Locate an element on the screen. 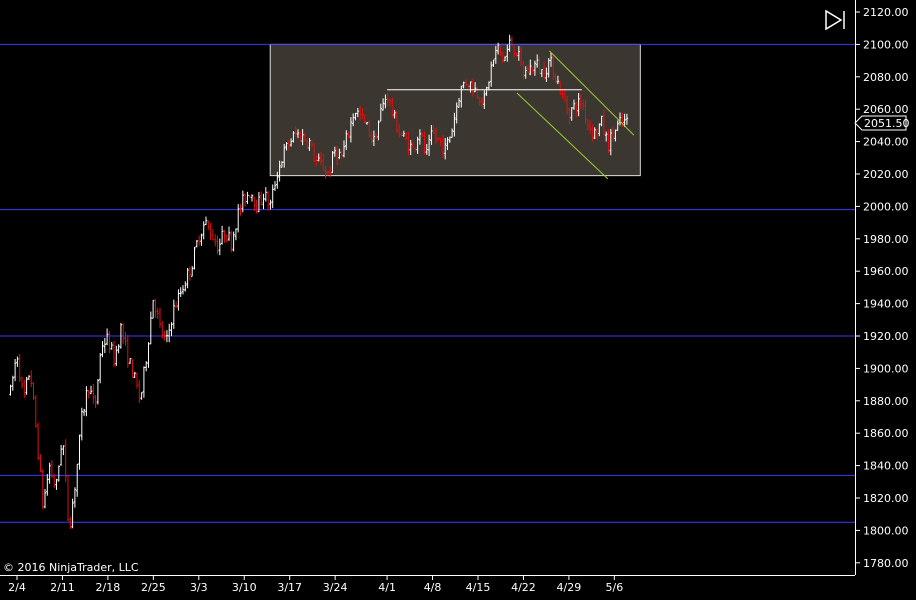 The image size is (916, 600). y-tick-label: 2080.00 is located at coordinates (886, 77).